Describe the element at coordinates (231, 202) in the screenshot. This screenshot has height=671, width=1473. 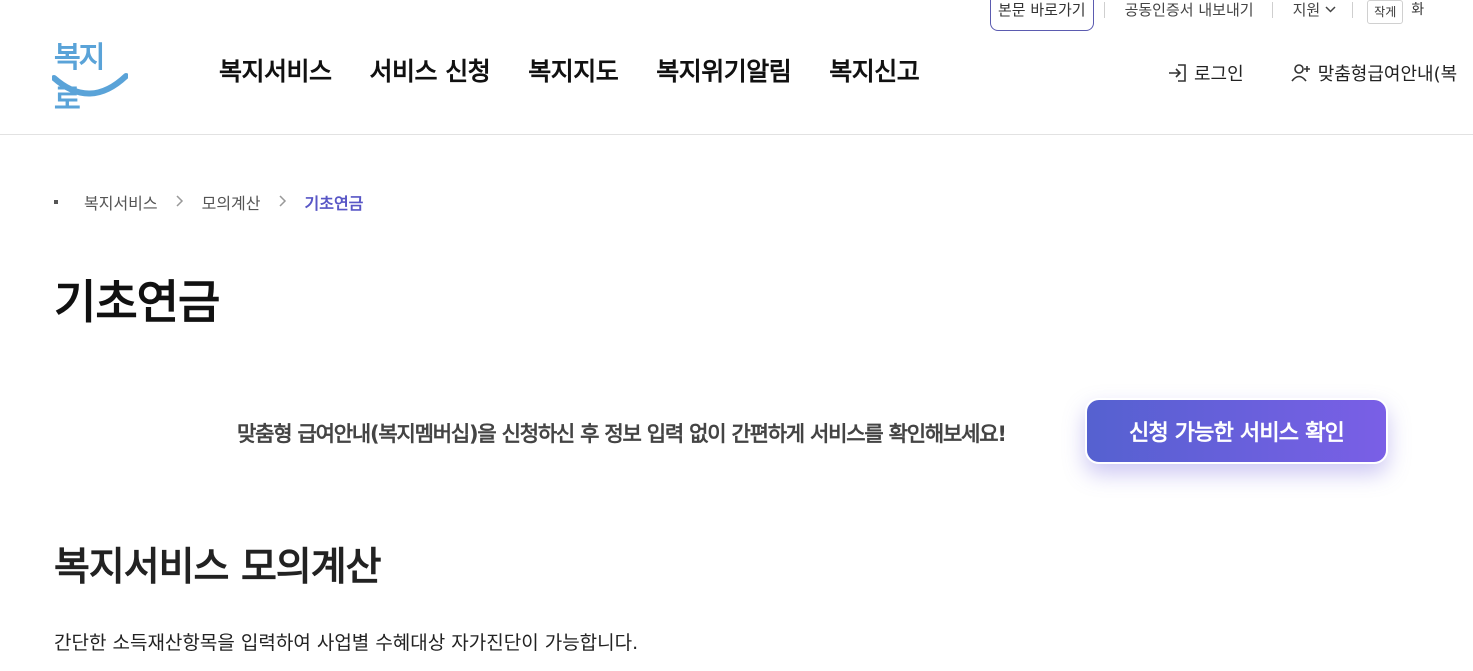
I see `breadcrumb-mock-calculation: 모의계산` at that location.